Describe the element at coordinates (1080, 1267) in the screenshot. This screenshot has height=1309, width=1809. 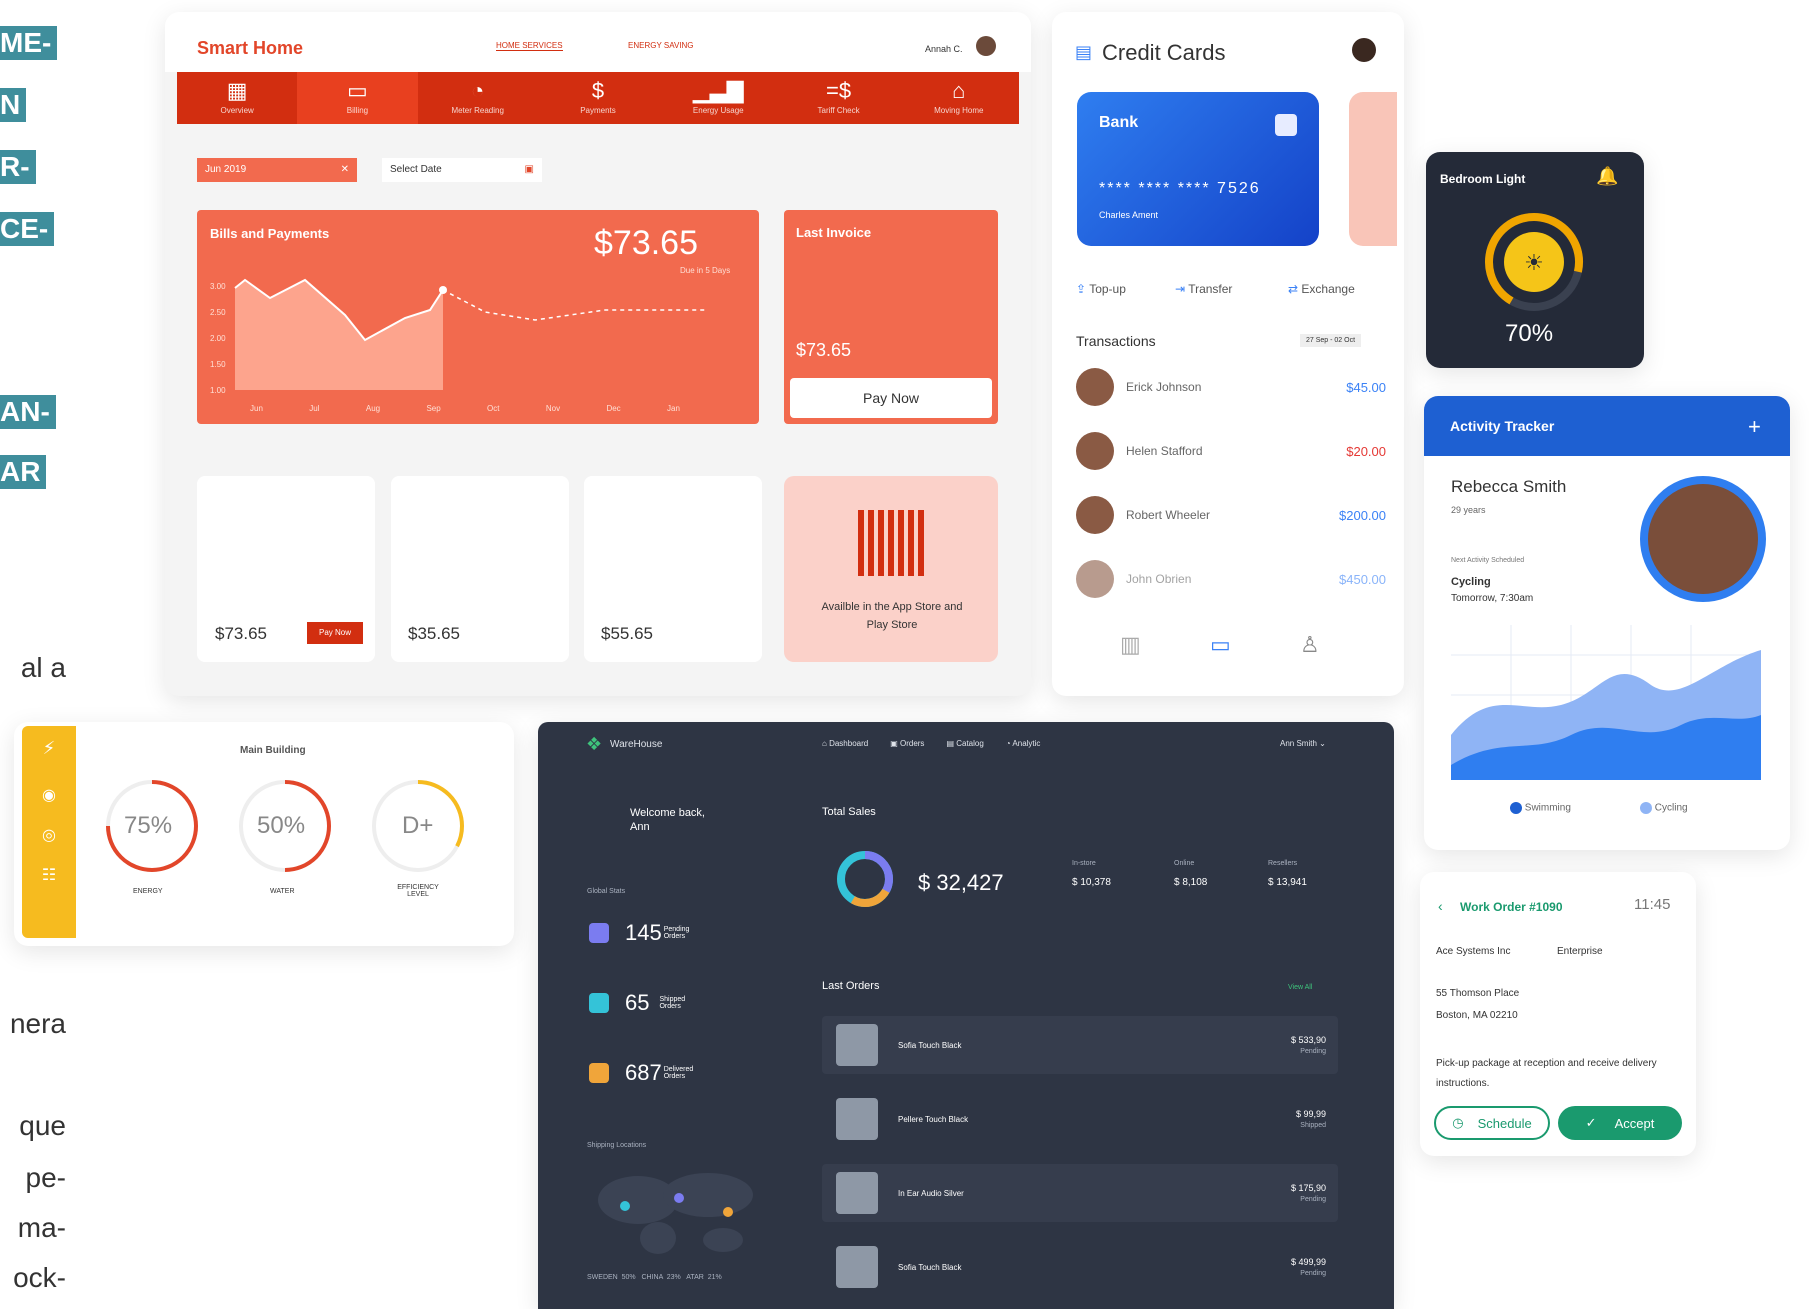
I see `order-row: Sofia Touch Black $ 499,99 Pending` at that location.